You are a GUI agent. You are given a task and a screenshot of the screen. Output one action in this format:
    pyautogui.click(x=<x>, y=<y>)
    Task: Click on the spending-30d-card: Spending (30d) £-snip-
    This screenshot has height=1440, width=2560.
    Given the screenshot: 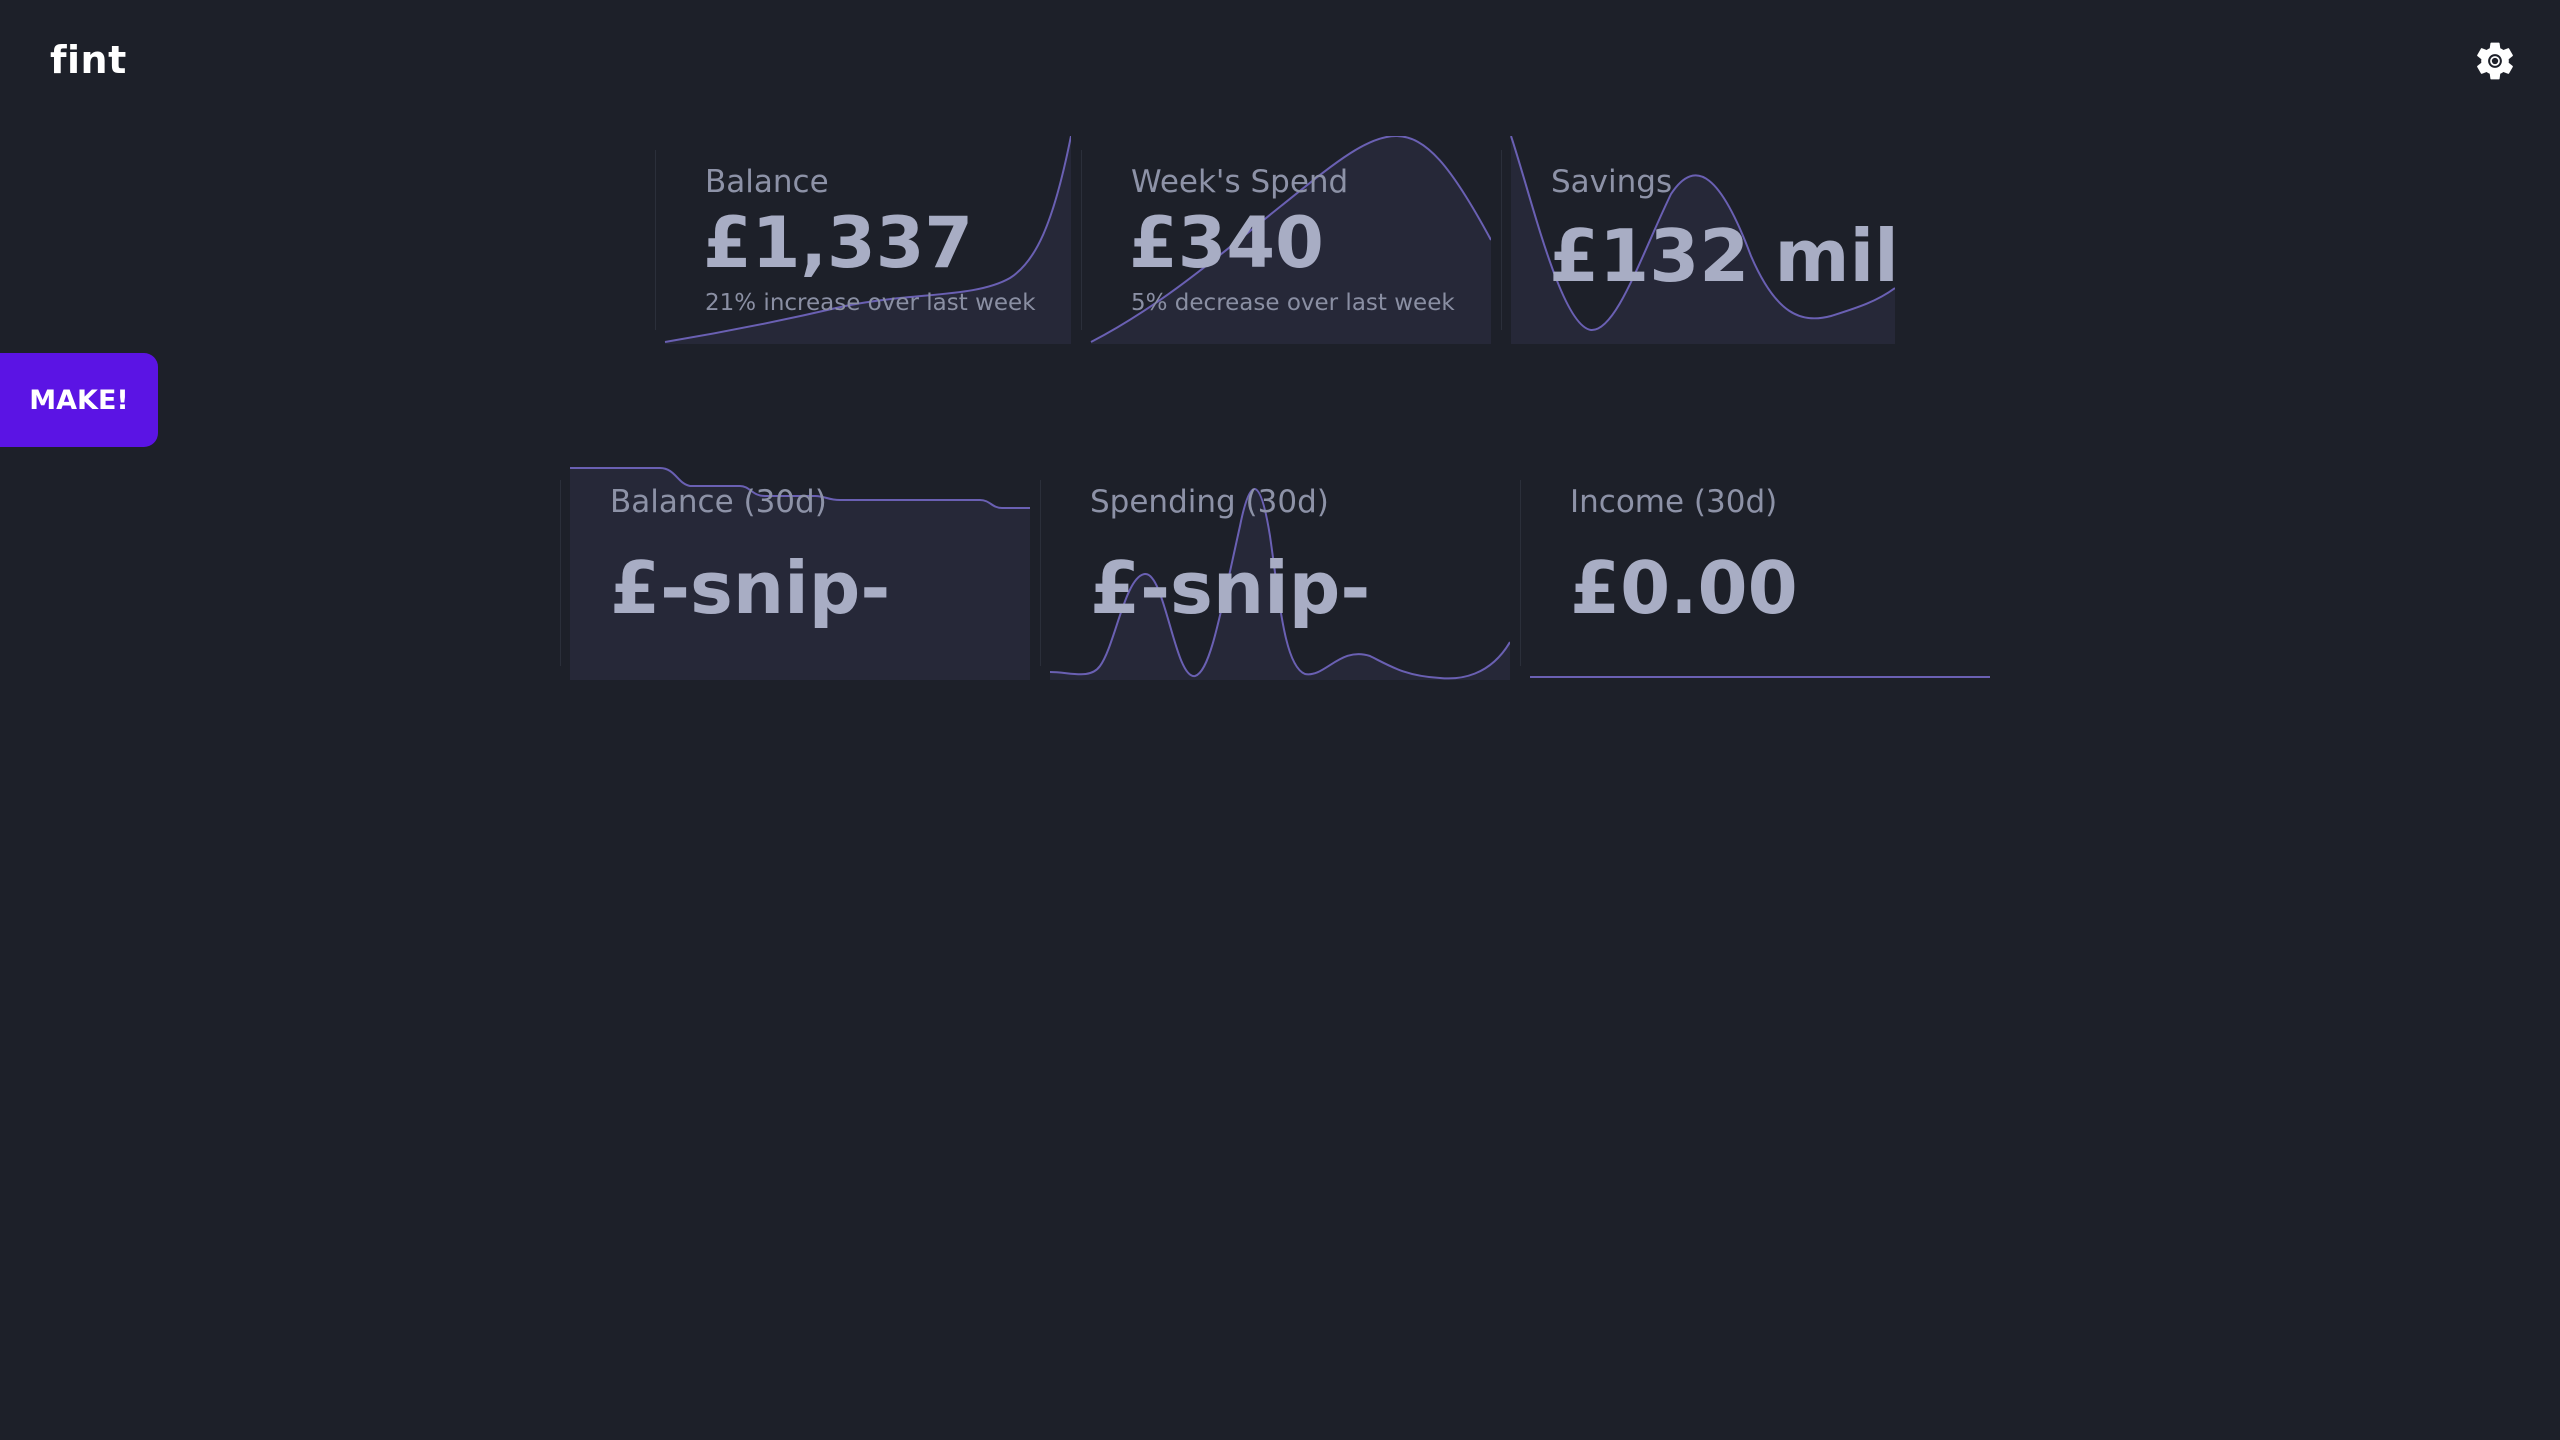 What is the action you would take?
    pyautogui.click(x=1275, y=573)
    